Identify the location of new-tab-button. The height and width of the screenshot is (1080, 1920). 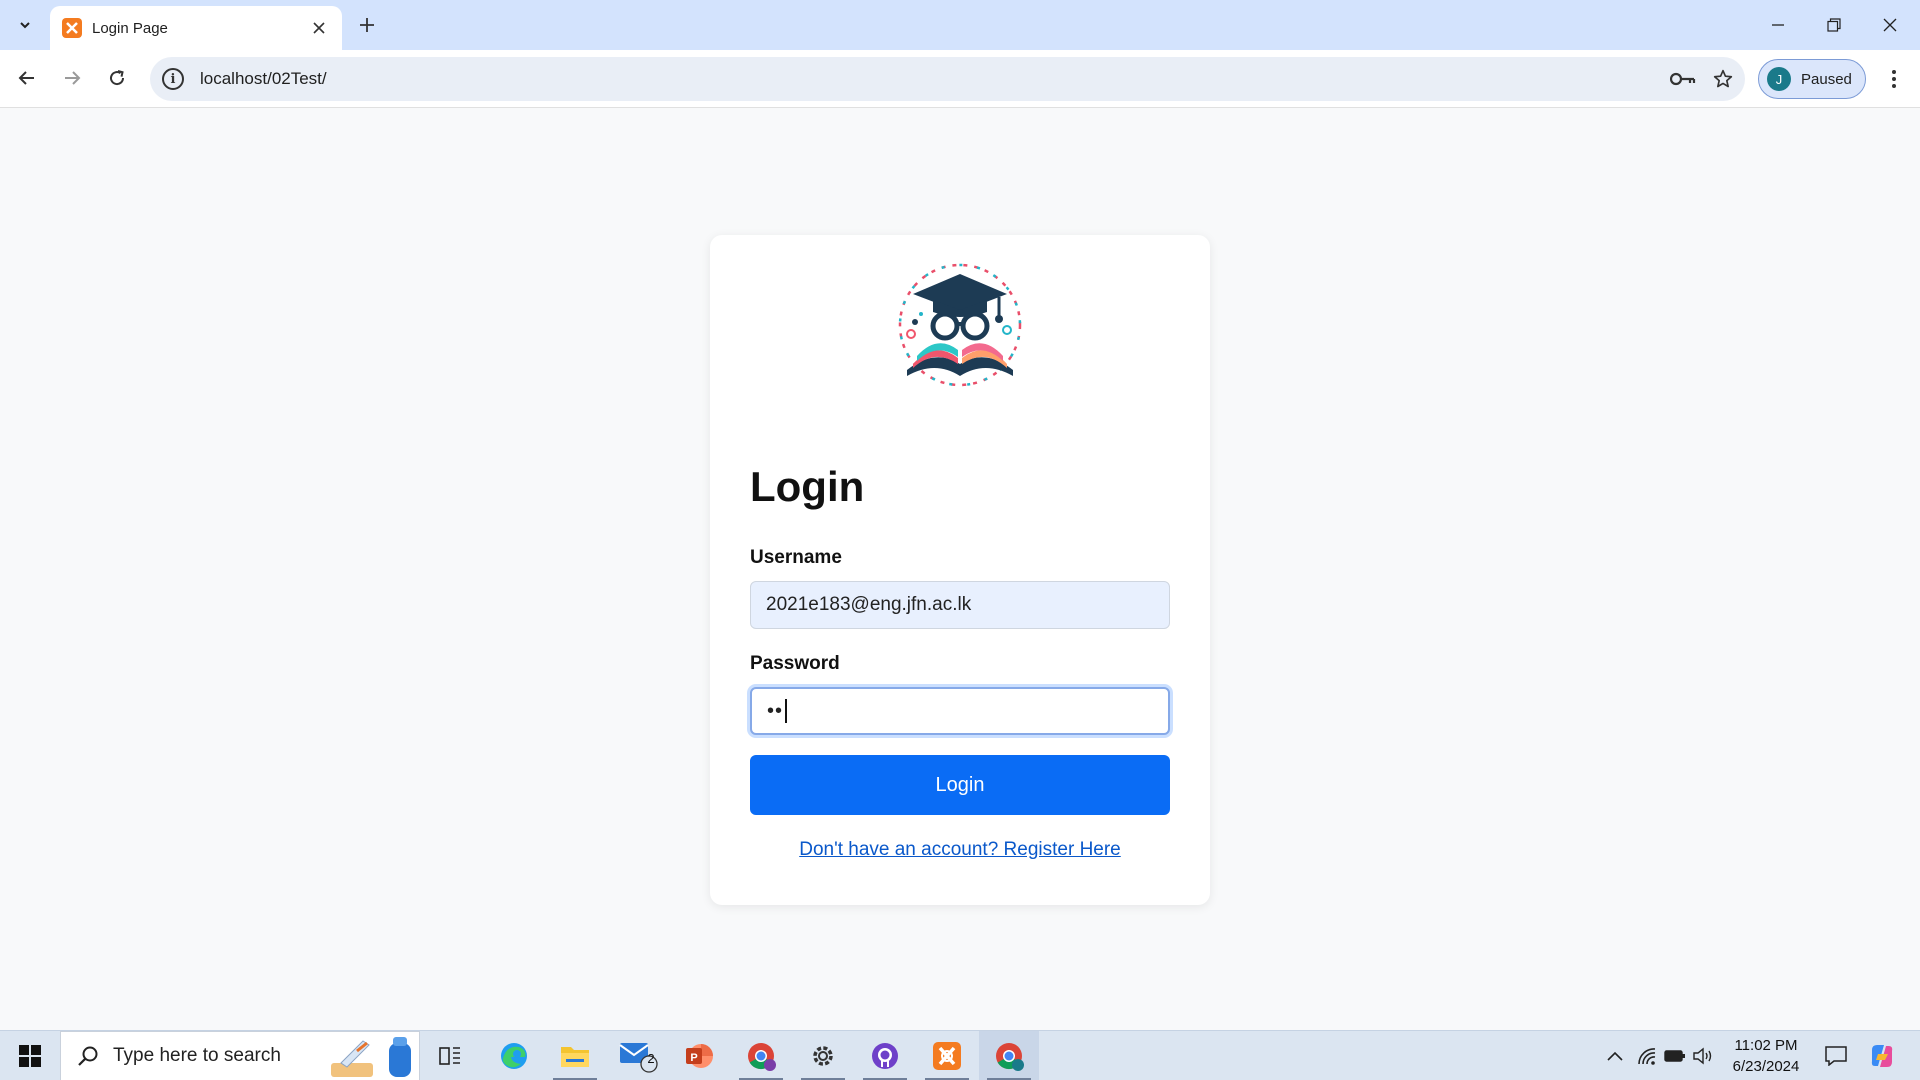
(367, 25).